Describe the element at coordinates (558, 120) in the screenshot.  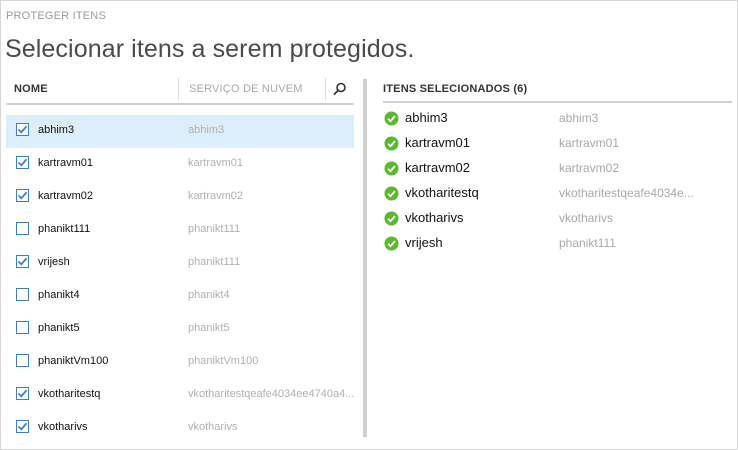
I see `list-item: abhim3 abhim3` at that location.